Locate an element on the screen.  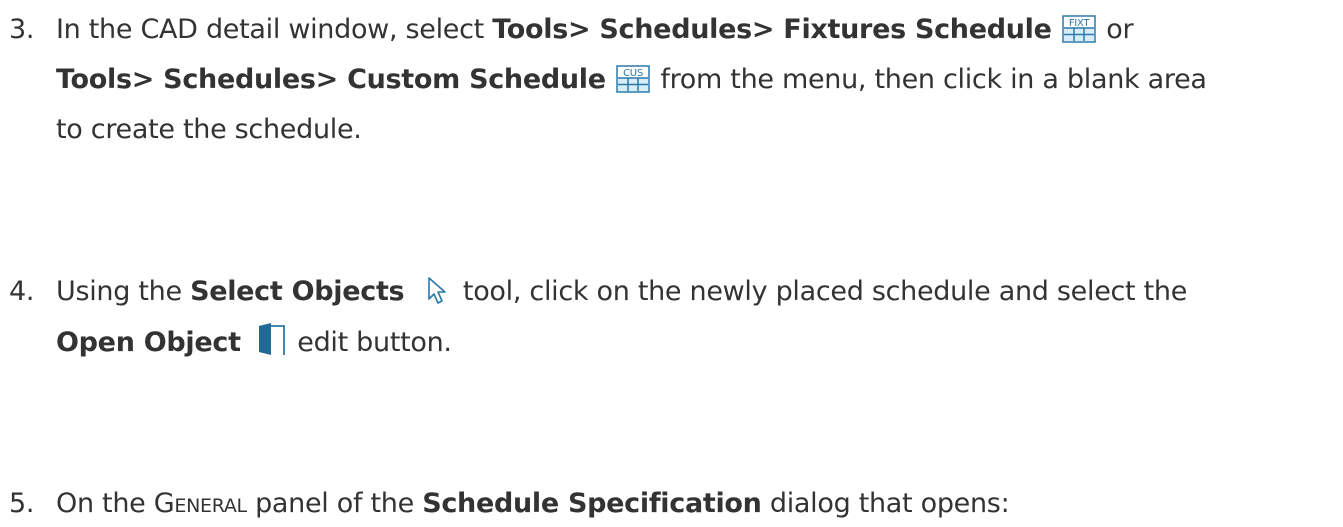
step-4-line-2: Open Object edit button. is located at coordinates (254, 342).